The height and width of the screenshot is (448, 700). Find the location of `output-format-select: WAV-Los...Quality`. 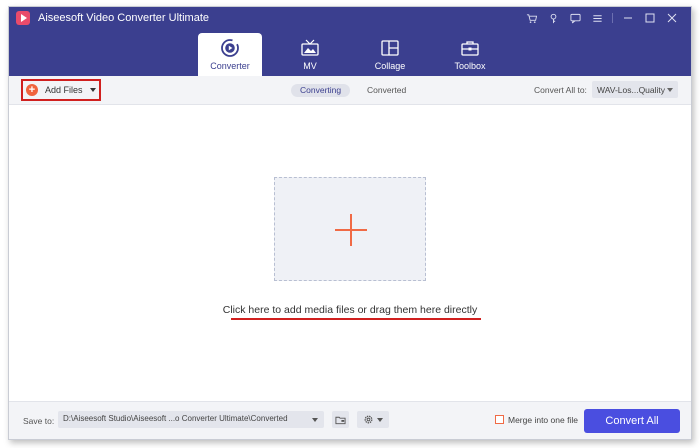

output-format-select: WAV-Los...Quality is located at coordinates (635, 89).